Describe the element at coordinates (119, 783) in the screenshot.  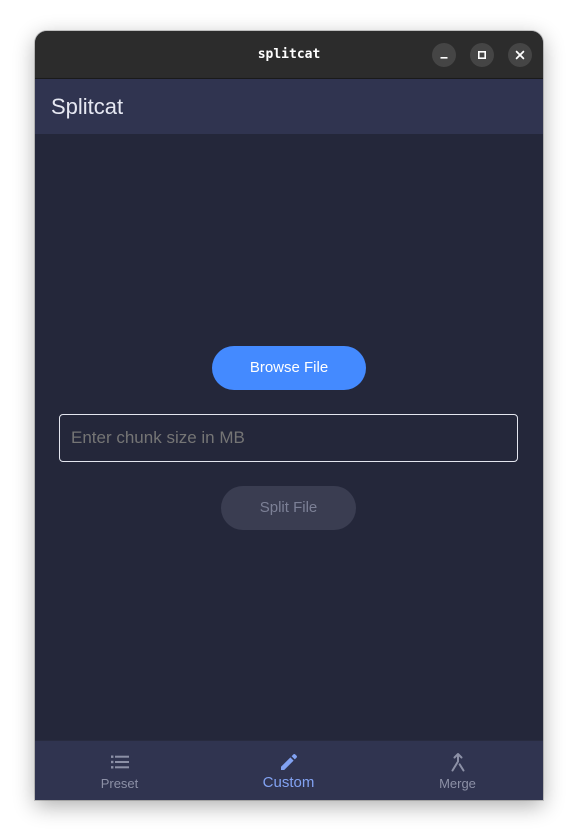
I see `nav-label-preset: Preset` at that location.